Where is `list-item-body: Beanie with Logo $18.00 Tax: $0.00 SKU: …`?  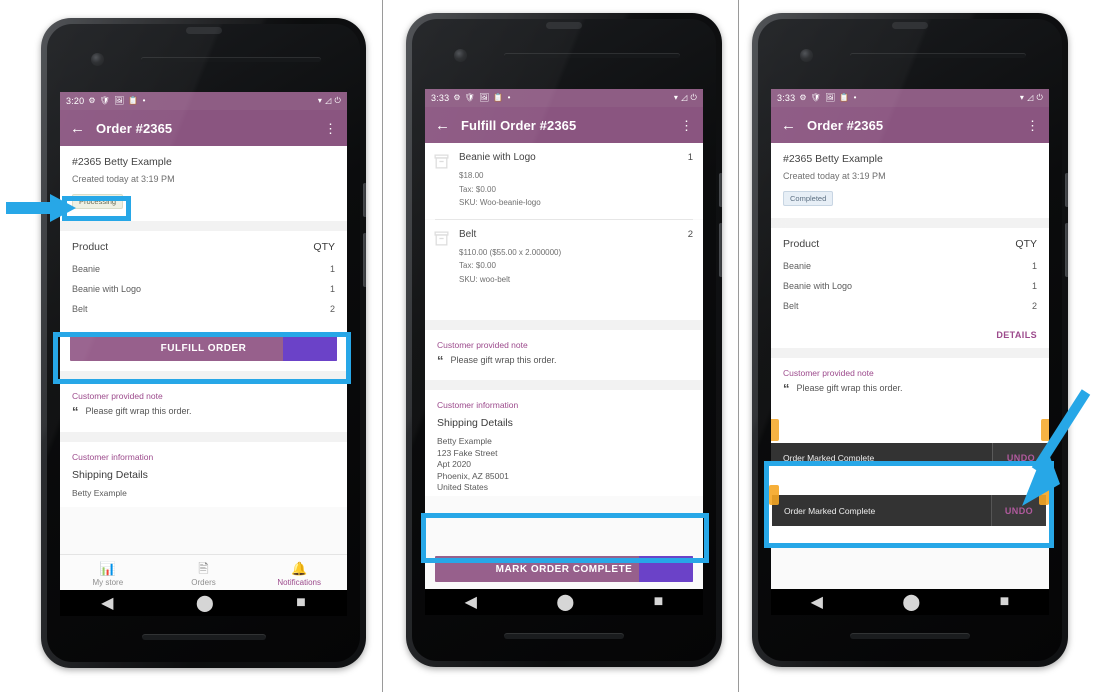
list-item-body: Beanie with Logo $18.00 Tax: $0.00 SKU: … is located at coordinates (569, 181).